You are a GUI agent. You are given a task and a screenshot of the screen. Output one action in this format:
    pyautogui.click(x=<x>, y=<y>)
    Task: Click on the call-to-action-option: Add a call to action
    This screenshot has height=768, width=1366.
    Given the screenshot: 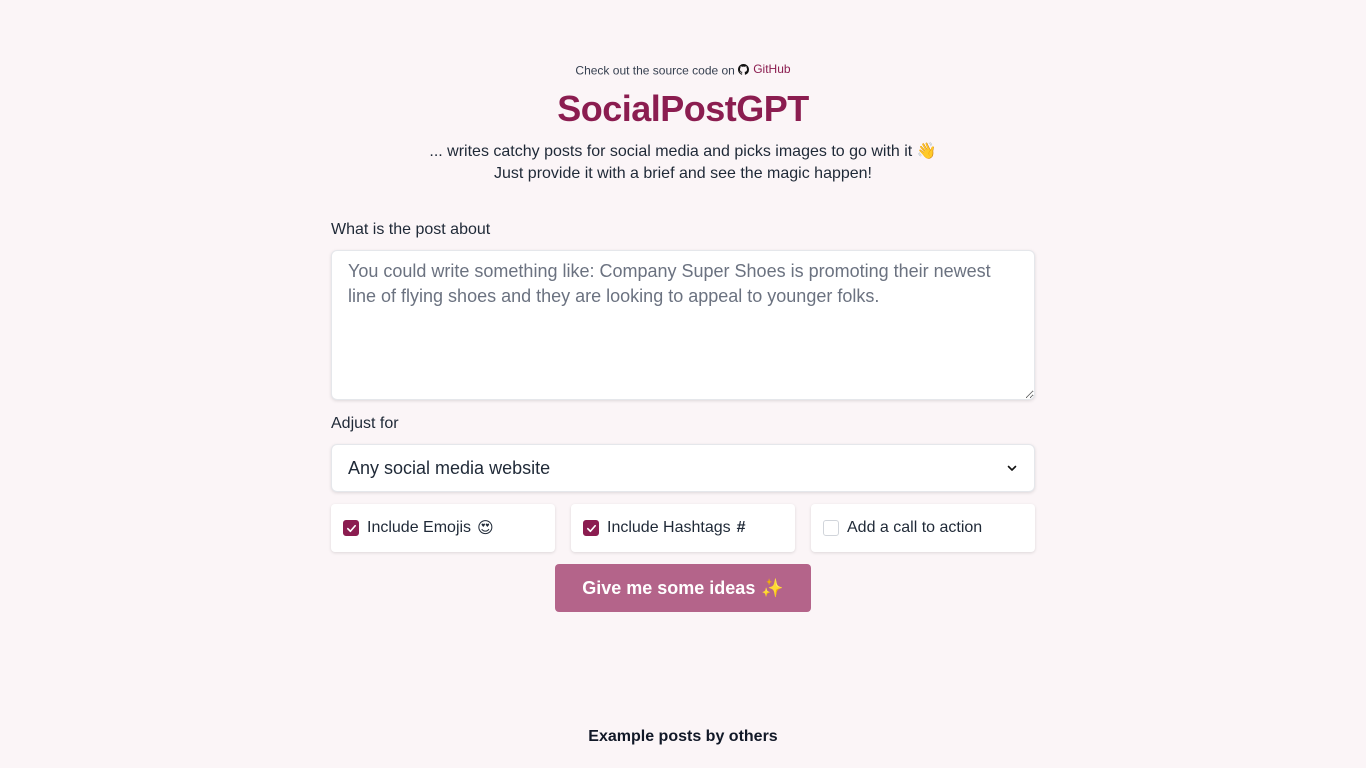 What is the action you would take?
    pyautogui.click(x=923, y=528)
    